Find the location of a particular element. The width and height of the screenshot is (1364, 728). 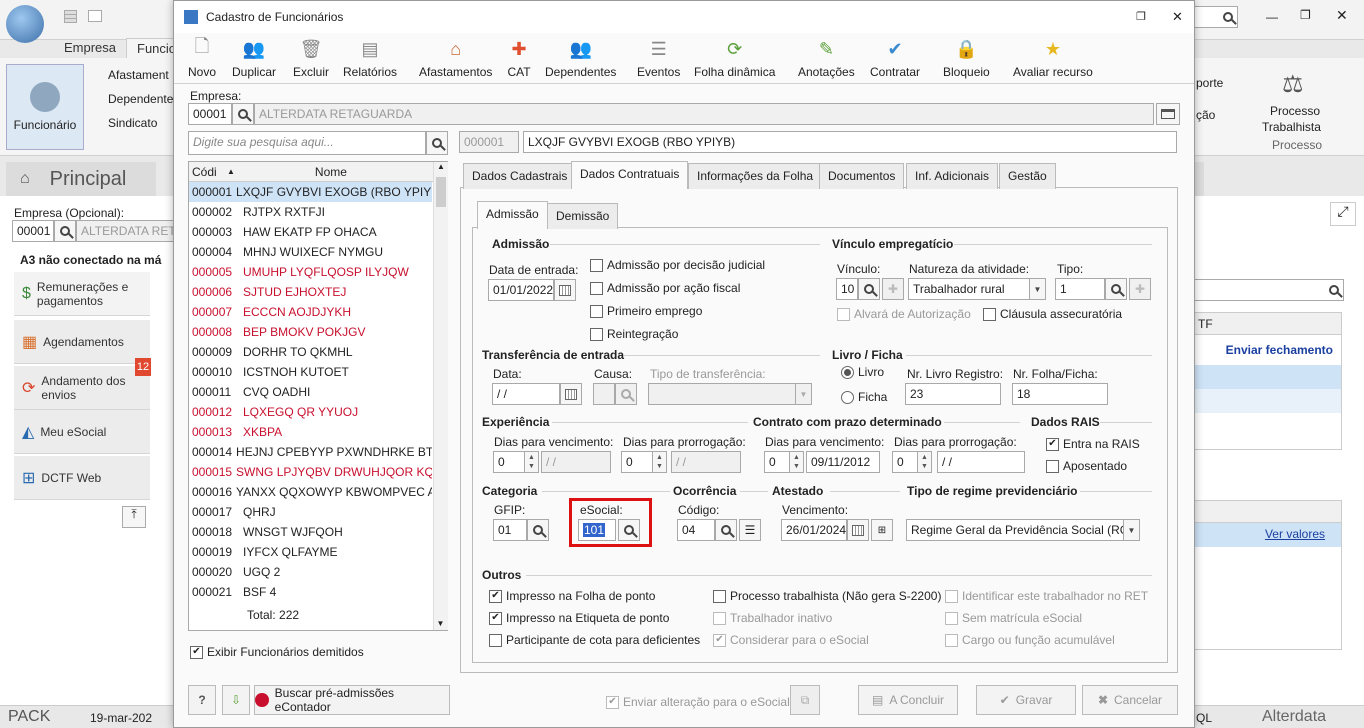

tab-empresa: Empresa is located at coordinates (90, 48).